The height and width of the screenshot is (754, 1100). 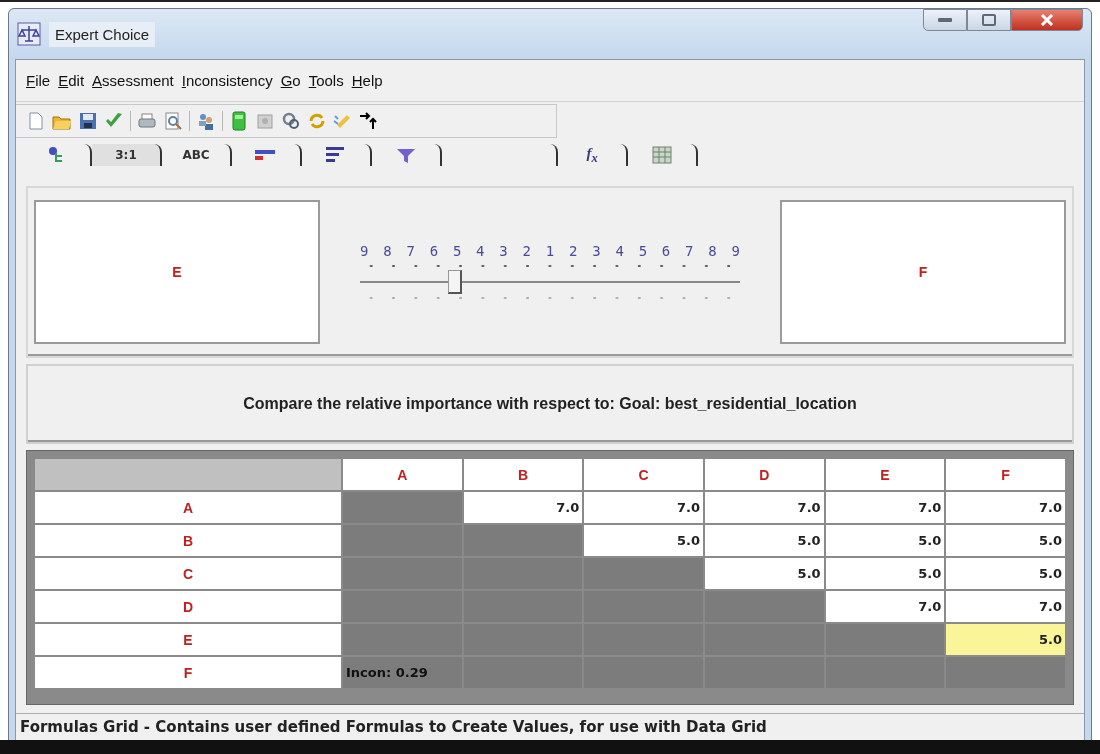 I want to click on row-header: F, so click(x=188, y=672).